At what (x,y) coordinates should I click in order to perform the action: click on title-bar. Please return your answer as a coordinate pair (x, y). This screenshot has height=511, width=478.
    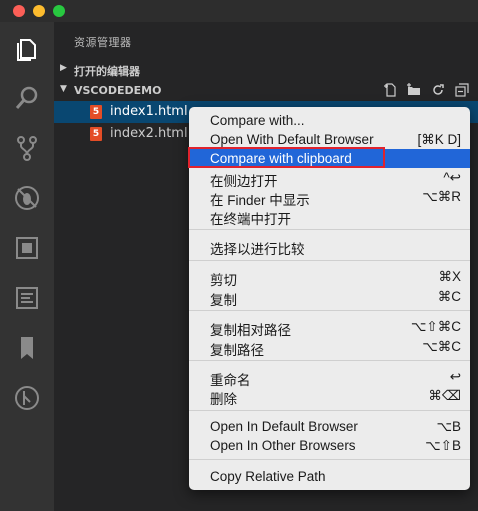
    Looking at the image, I should click on (239, 11).